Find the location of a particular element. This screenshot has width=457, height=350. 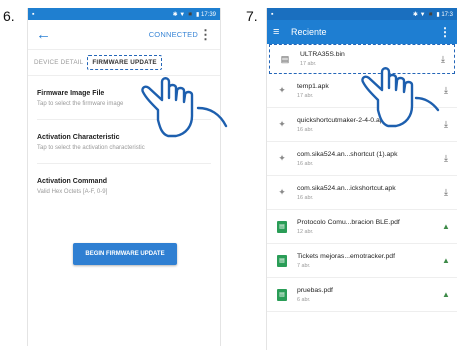

field-hint: Valid Hex Octets [A-F, 0-9] is located at coordinates (72, 192).